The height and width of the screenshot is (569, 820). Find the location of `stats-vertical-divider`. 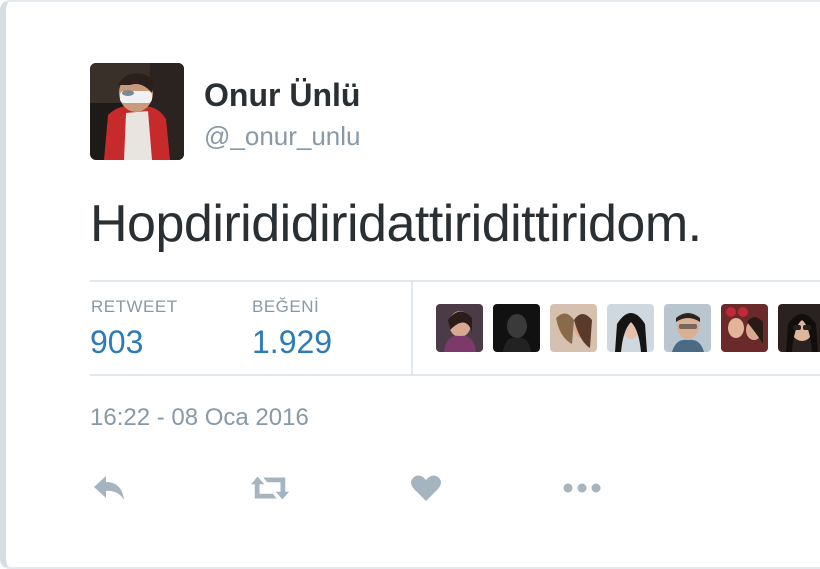

stats-vertical-divider is located at coordinates (412, 328).